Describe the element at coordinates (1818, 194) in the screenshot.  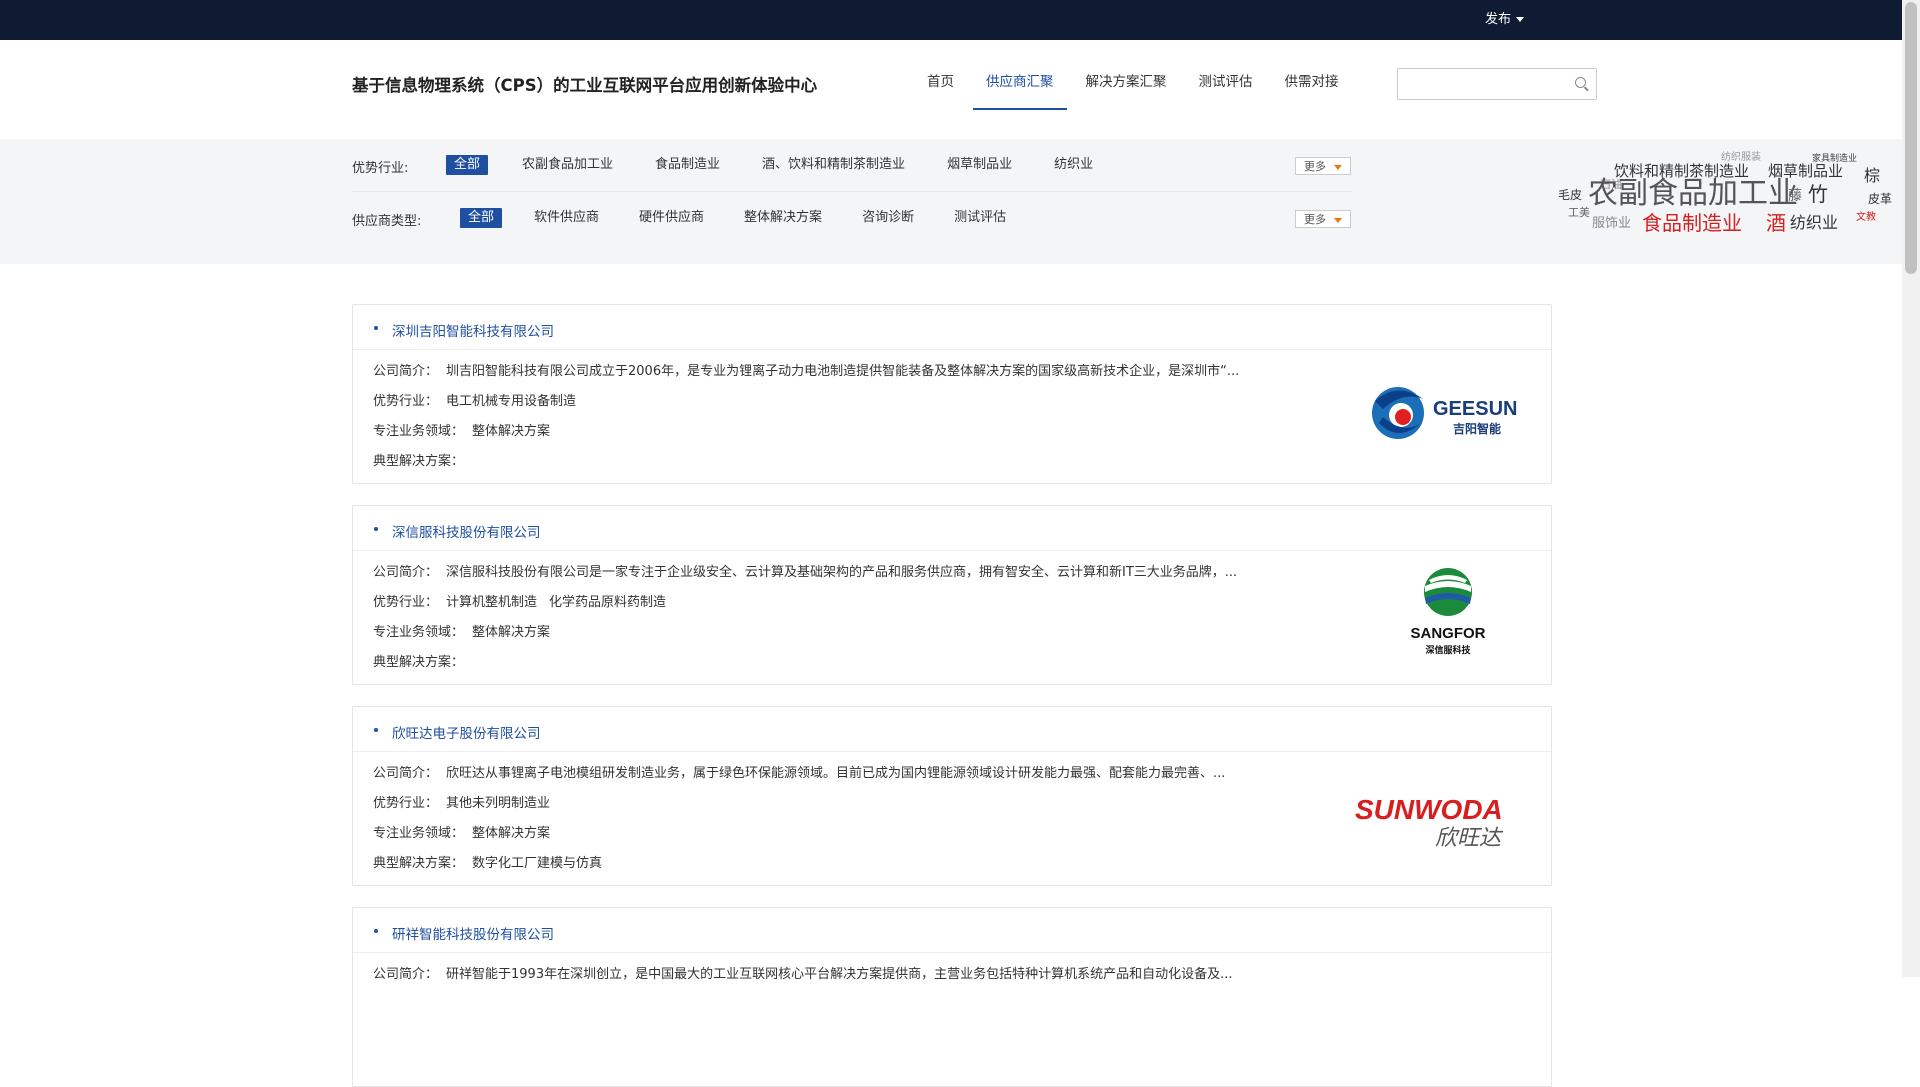
I see `word: 竹` at that location.